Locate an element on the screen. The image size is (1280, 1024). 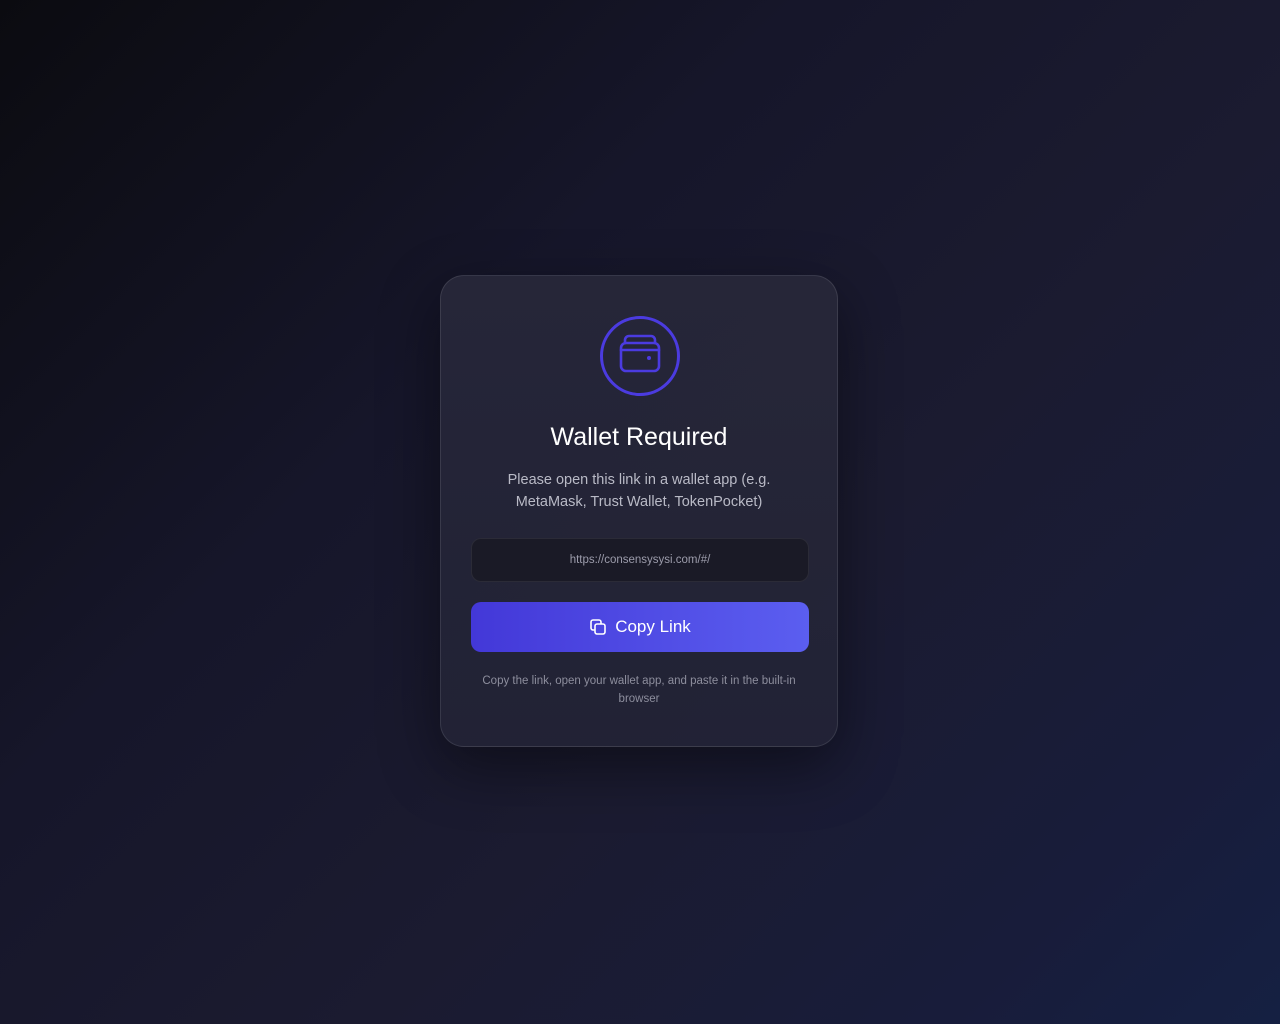
copy-link-button: Copy Link is located at coordinates (640, 627).